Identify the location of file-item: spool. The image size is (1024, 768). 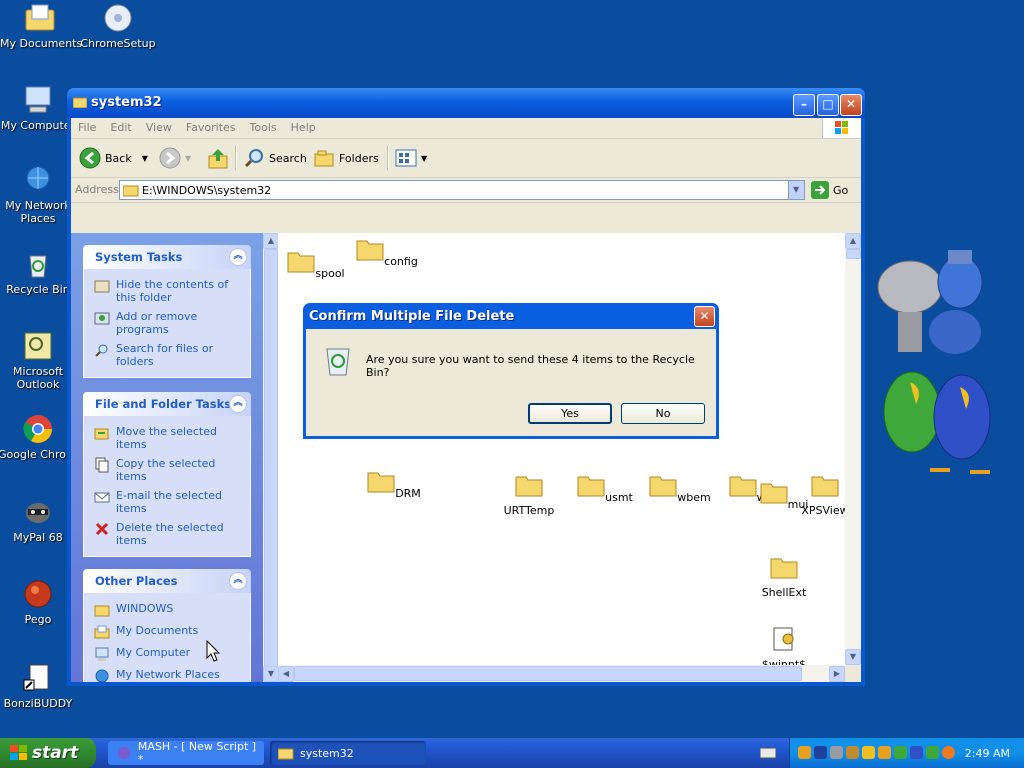
(316, 264).